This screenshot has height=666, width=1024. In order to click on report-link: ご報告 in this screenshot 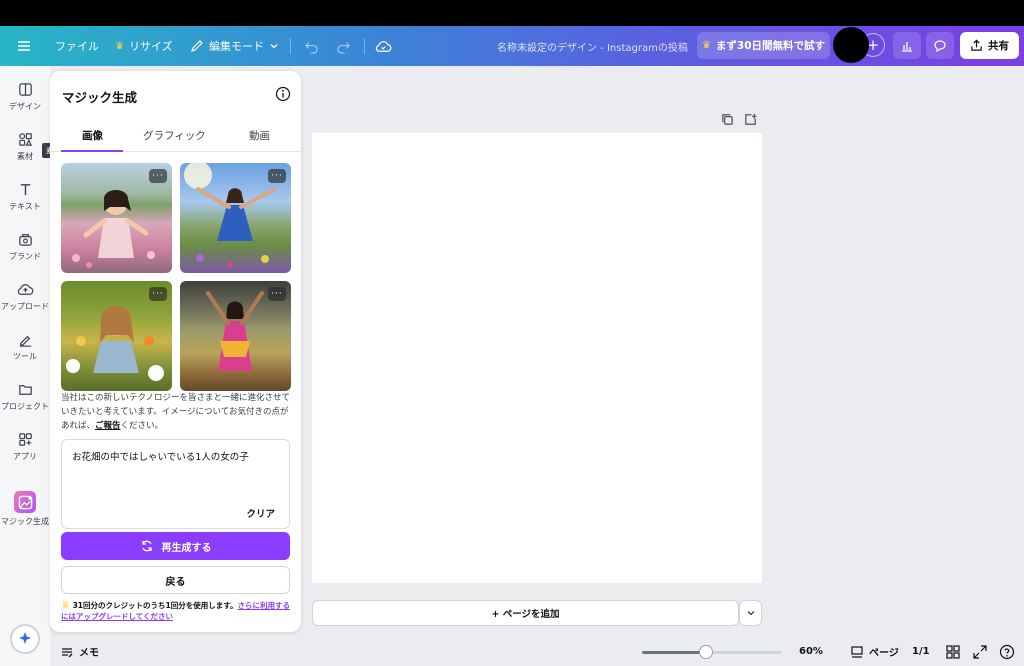, I will do `click(108, 426)`.